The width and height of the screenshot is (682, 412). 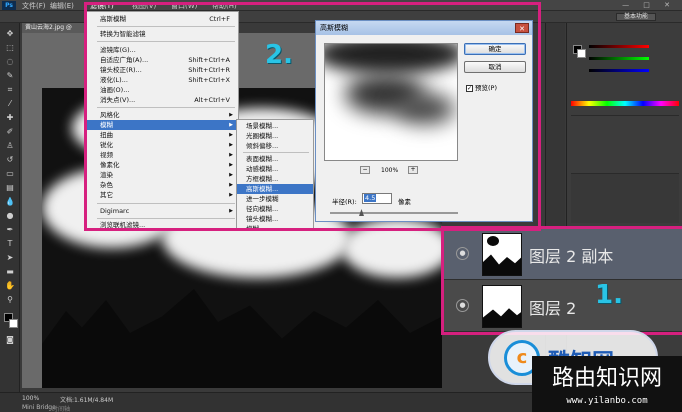 What do you see at coordinates (10, 146) in the screenshot?
I see `clone-stamp-icon: ♙` at bounding box center [10, 146].